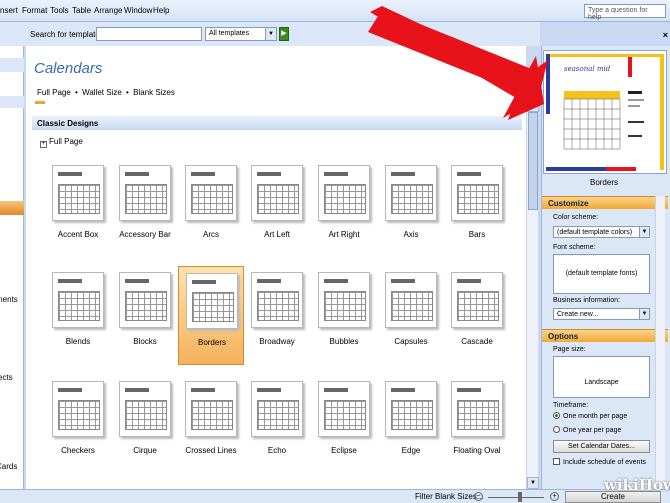  I want to click on template-tile-capsules: Capsules, so click(411, 315).